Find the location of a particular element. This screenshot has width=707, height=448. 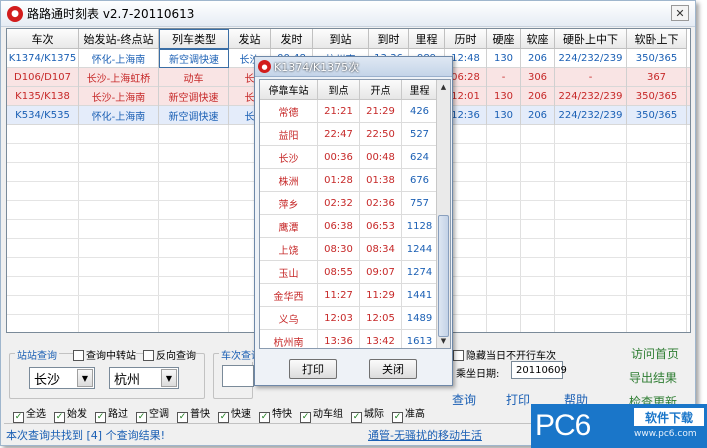

stops-column-header: 开点 is located at coordinates (381, 90).